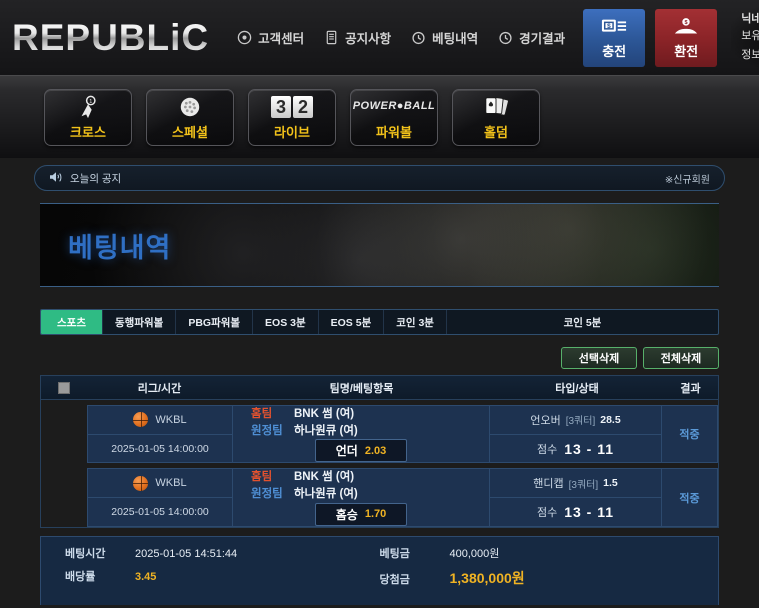  What do you see at coordinates (111, 37) in the screenshot?
I see `site-logo: REPUBLiC` at bounding box center [111, 37].